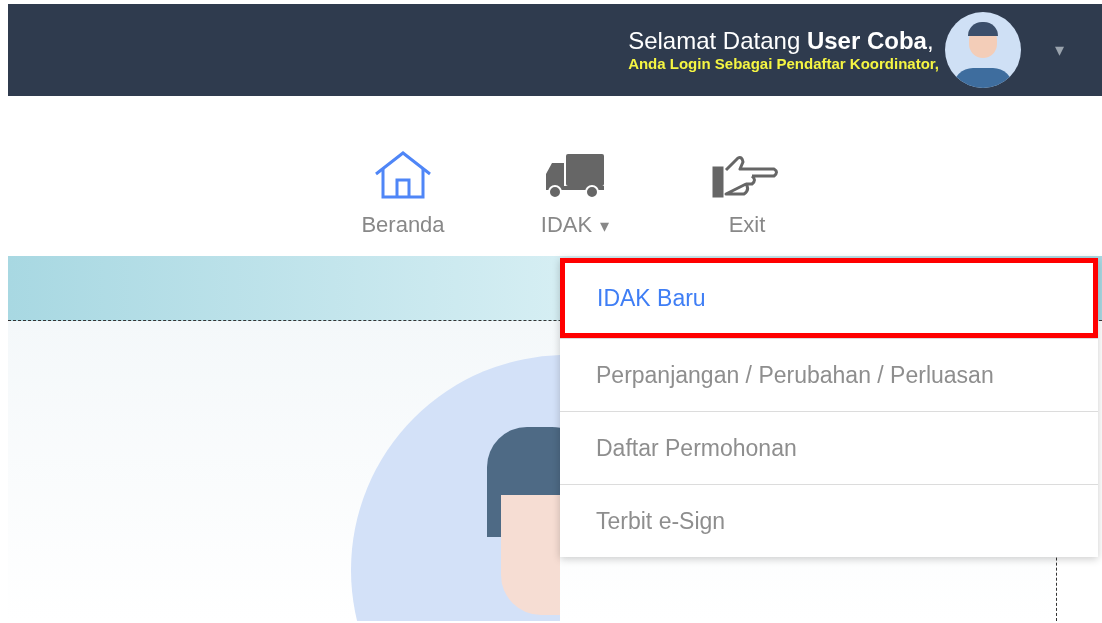  What do you see at coordinates (829, 520) in the screenshot?
I see `menu-item: Terbit e-Sign` at bounding box center [829, 520].